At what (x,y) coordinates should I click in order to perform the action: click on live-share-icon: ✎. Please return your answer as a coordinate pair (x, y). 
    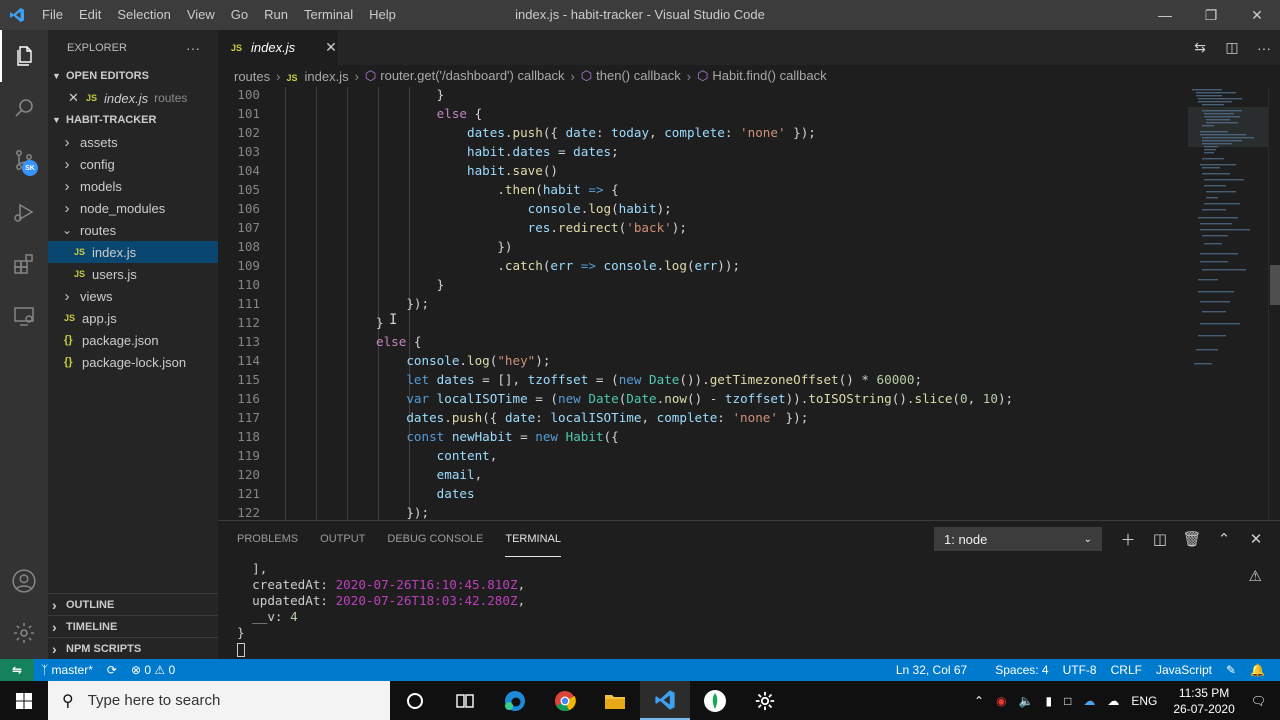
    Looking at the image, I should click on (1231, 670).